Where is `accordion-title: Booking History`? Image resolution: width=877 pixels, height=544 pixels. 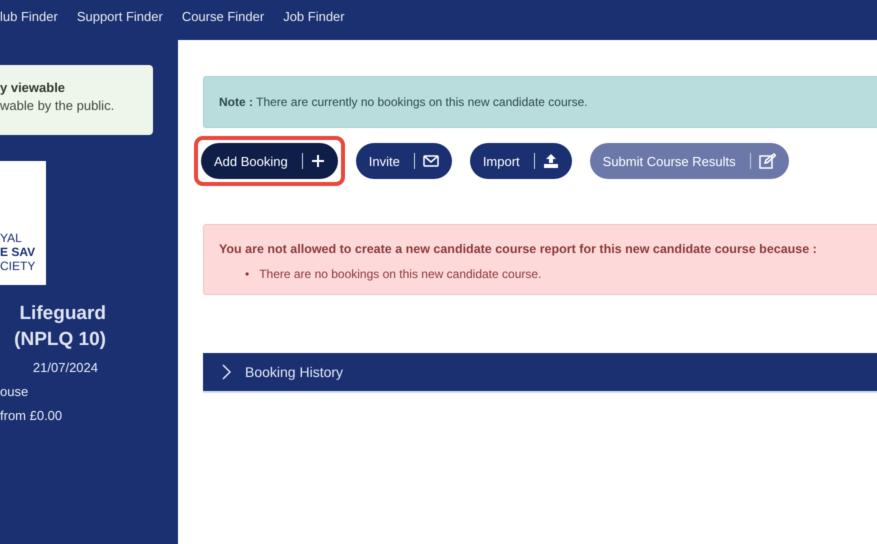
accordion-title: Booking History is located at coordinates (294, 372).